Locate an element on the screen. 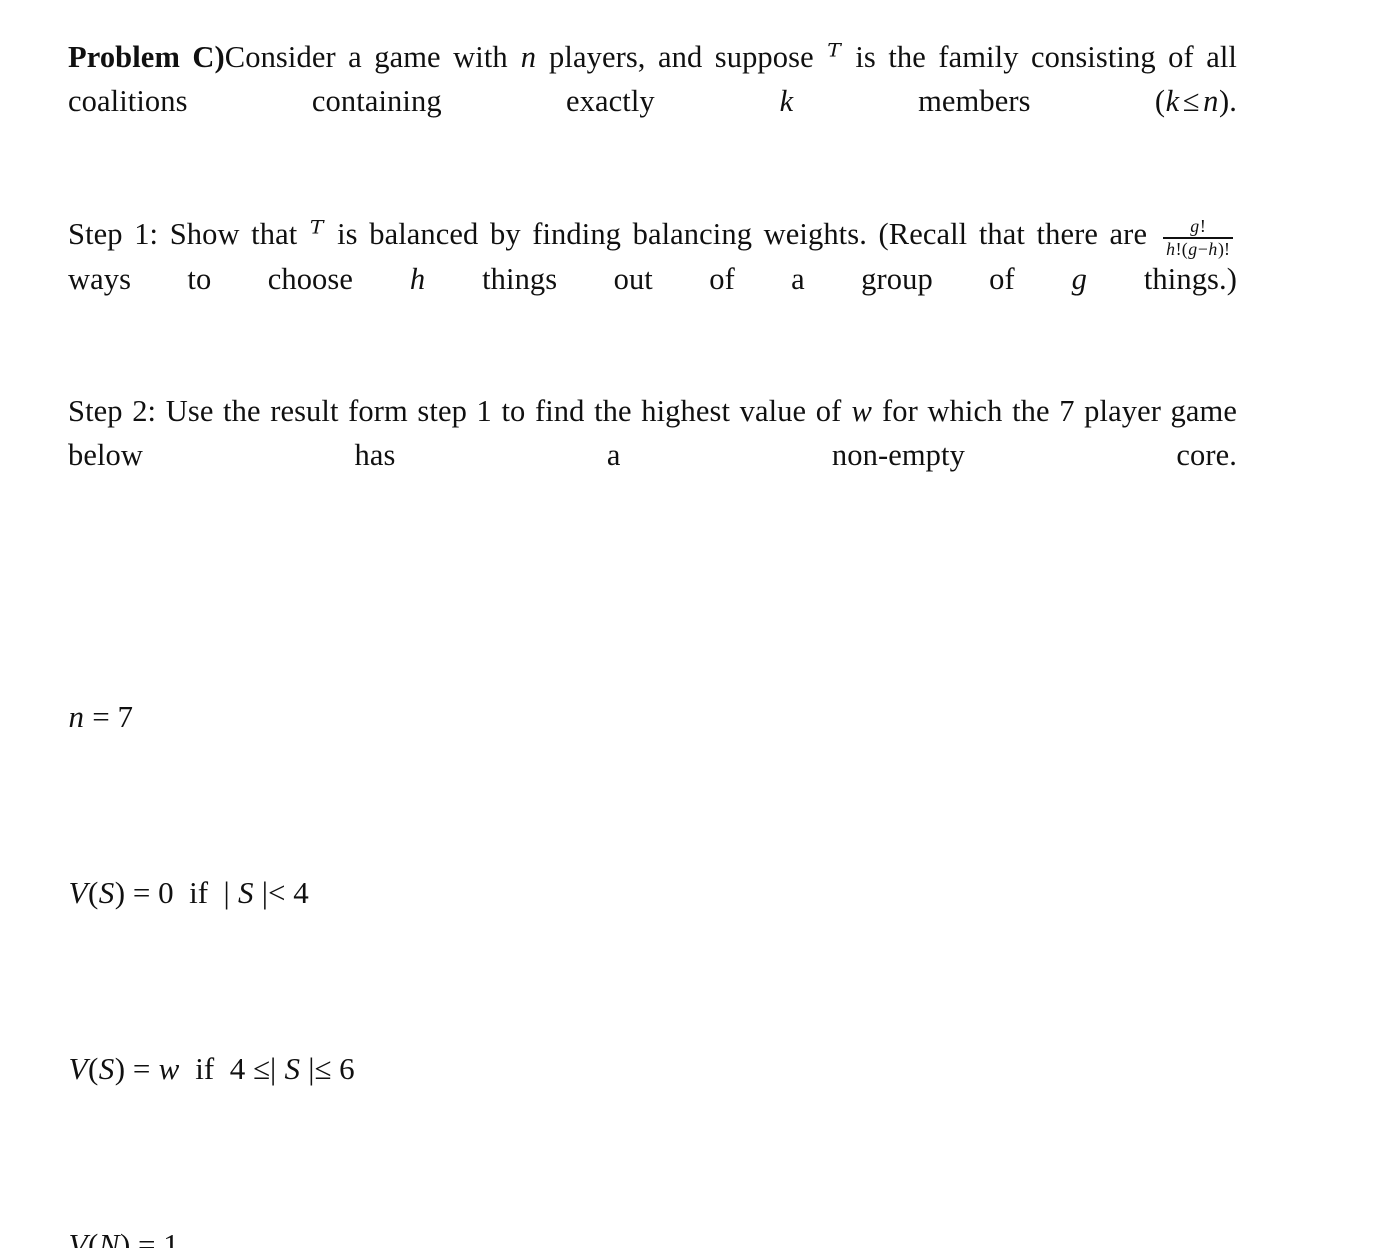  math-relation-le-upper: ≤ is located at coordinates (323, 1069).